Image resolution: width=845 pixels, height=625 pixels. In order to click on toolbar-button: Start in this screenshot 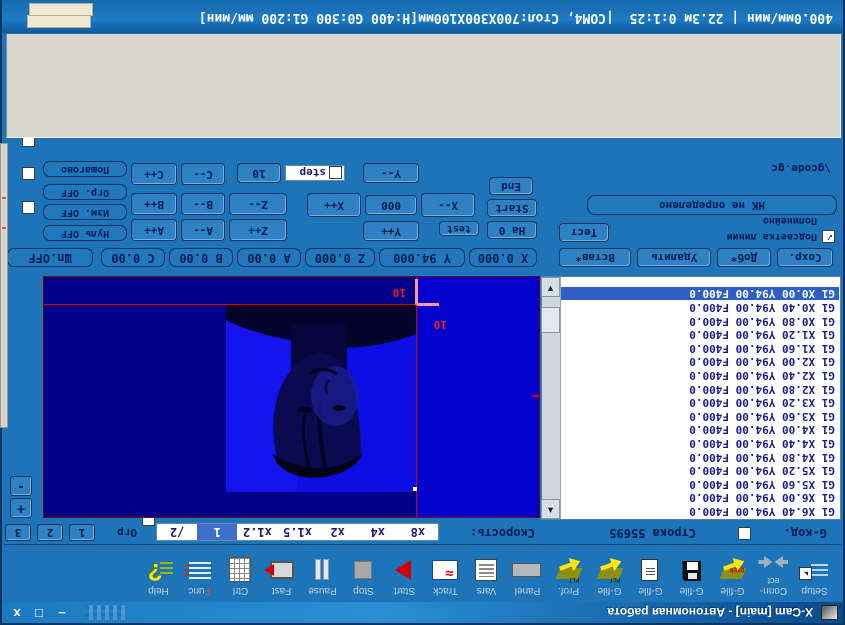, I will do `click(404, 576)`.